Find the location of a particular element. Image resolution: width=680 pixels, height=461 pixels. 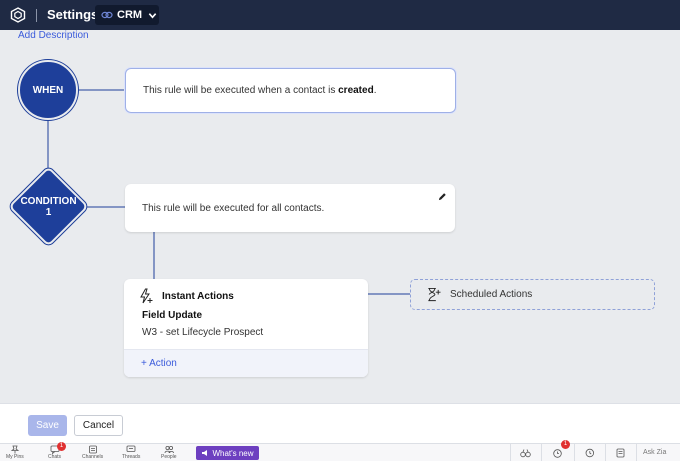

lightning-plus-icon is located at coordinates (146, 296).